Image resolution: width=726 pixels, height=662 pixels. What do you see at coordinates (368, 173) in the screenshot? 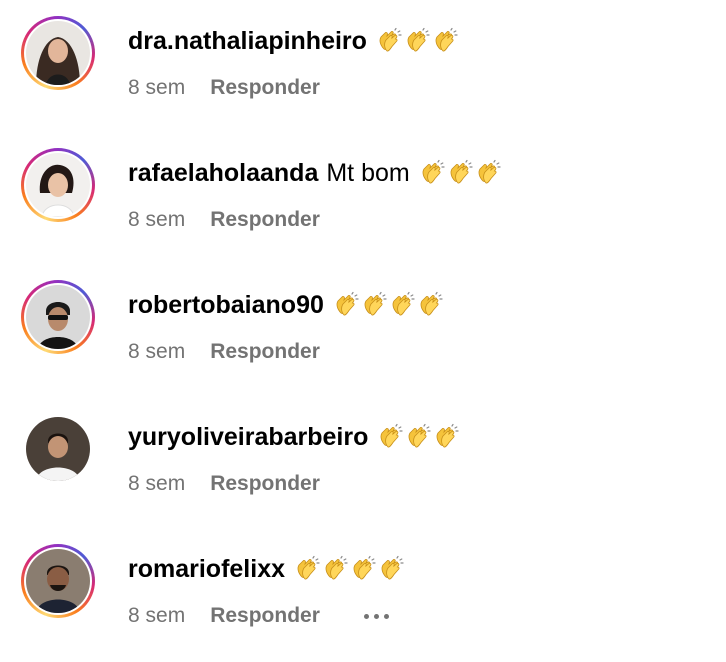
I see `comment-text: Mt bom` at bounding box center [368, 173].